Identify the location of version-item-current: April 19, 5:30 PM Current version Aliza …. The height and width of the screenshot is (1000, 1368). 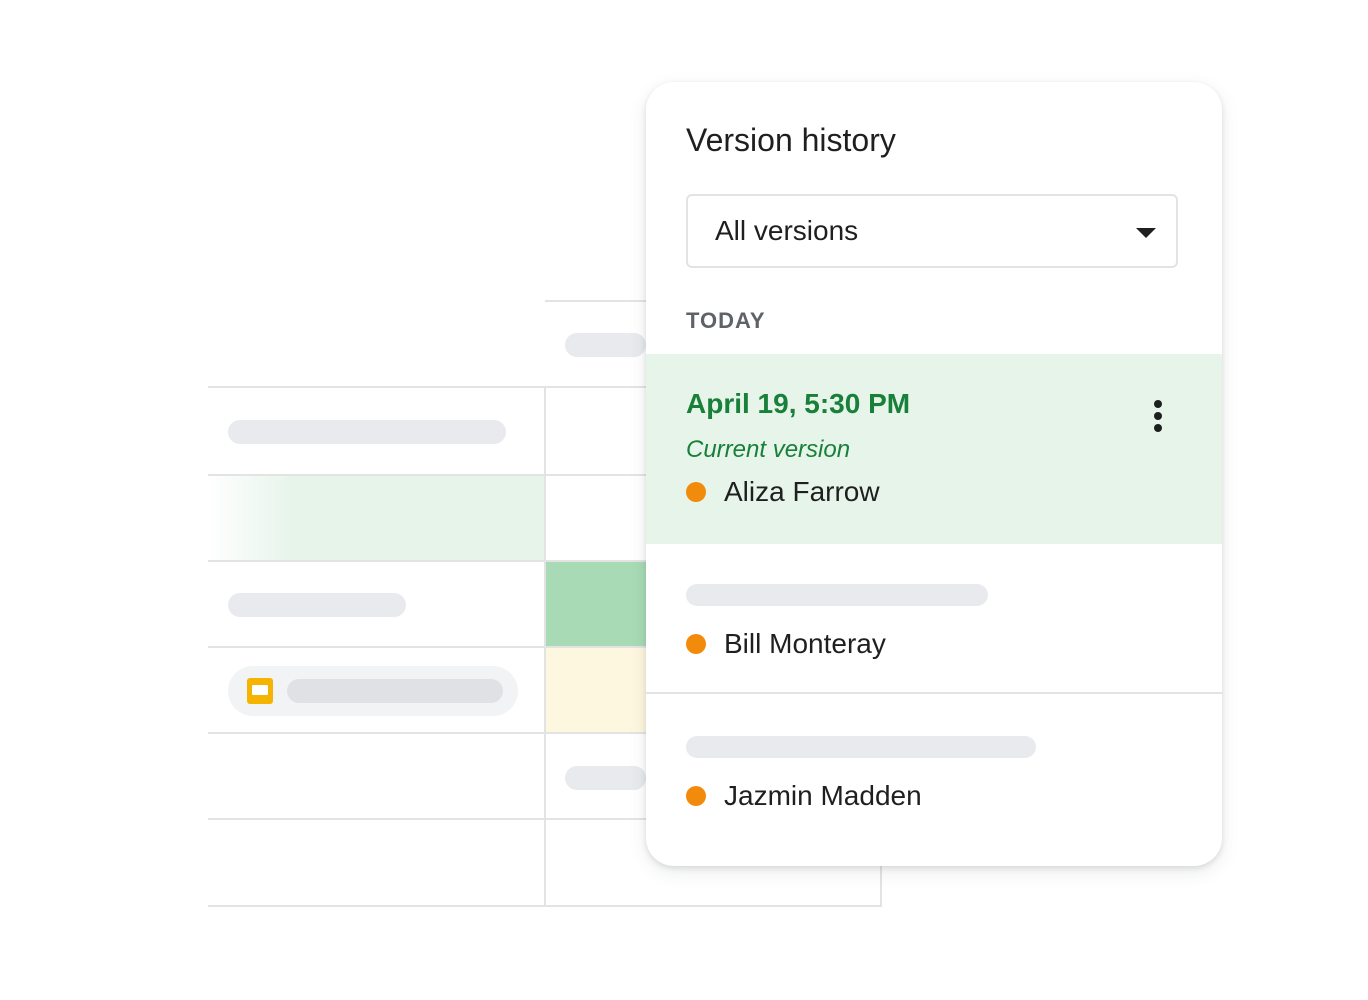
(934, 449).